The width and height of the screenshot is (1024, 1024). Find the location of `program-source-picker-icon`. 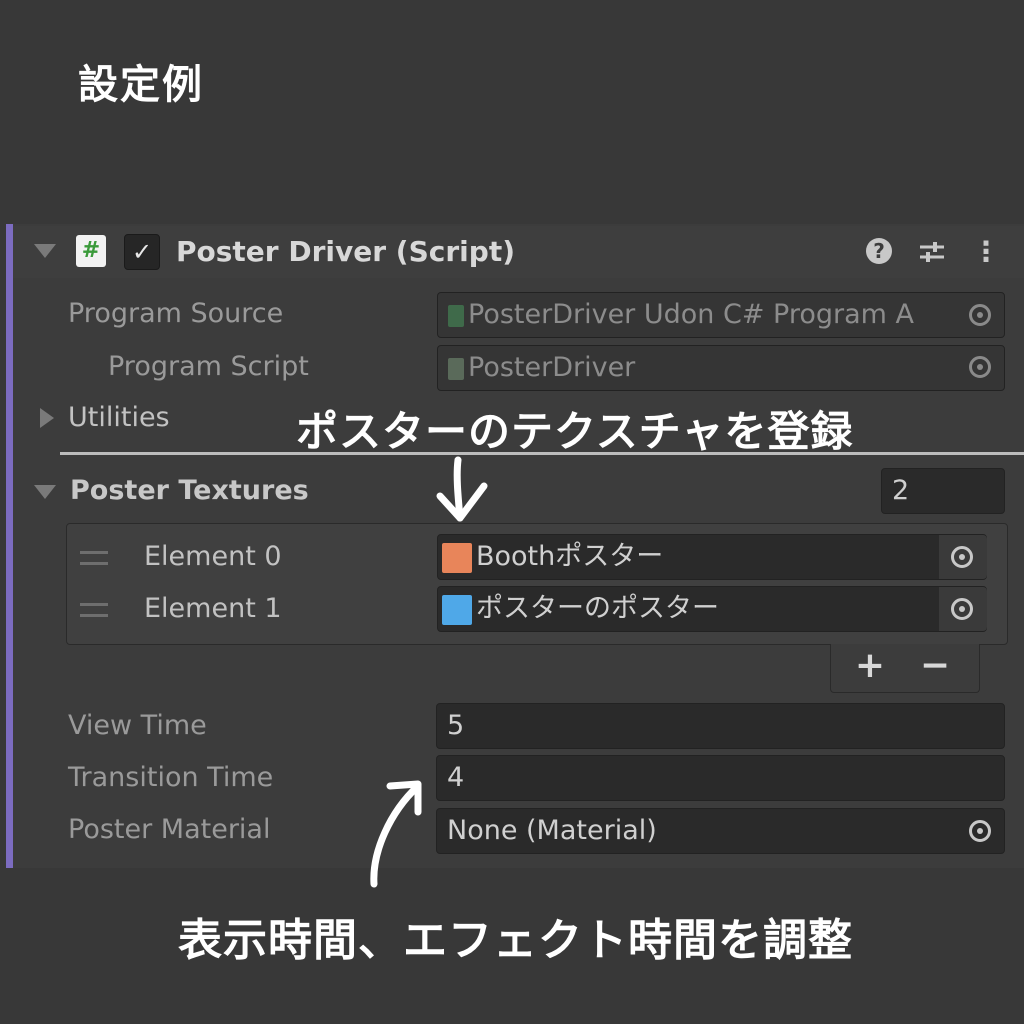

program-source-picker-icon is located at coordinates (980, 315).